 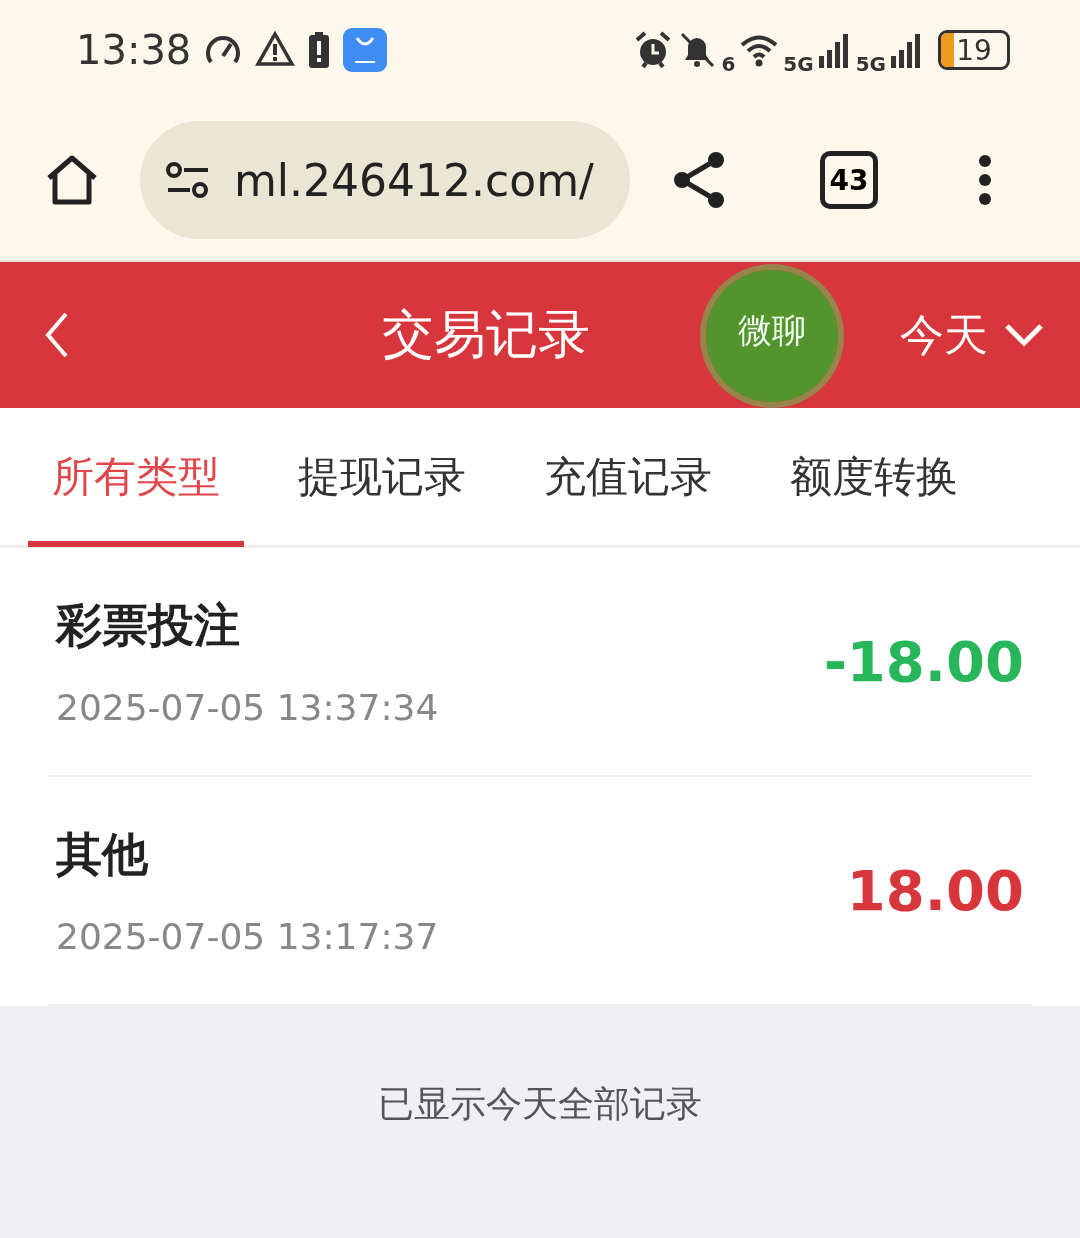 What do you see at coordinates (874, 476) in the screenshot?
I see `tab: 额度转换` at bounding box center [874, 476].